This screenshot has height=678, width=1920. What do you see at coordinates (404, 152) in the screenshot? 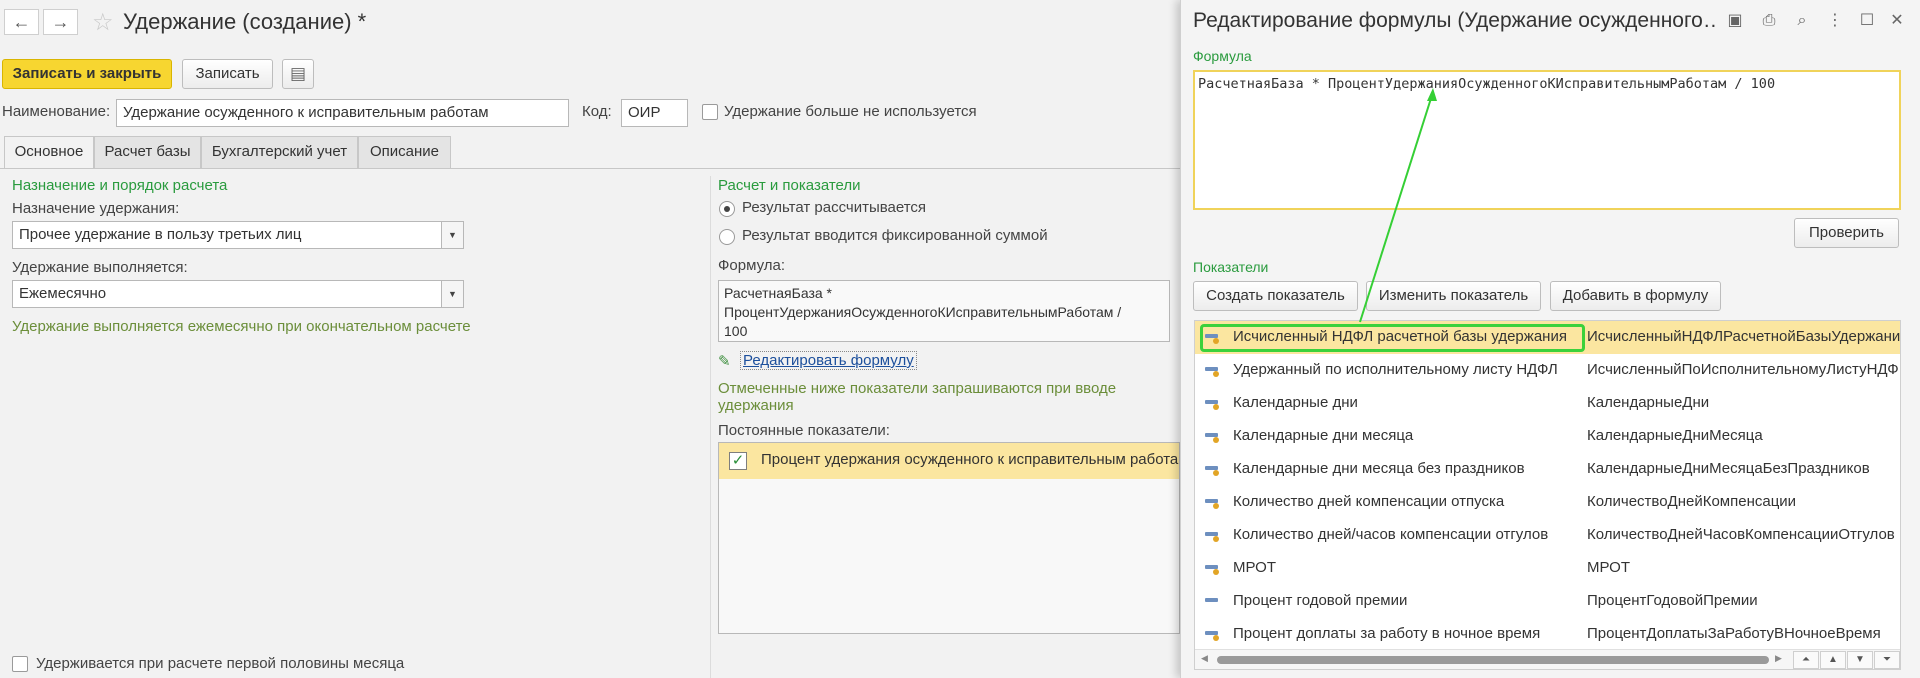
I see `tab-description: Описание` at bounding box center [404, 152].